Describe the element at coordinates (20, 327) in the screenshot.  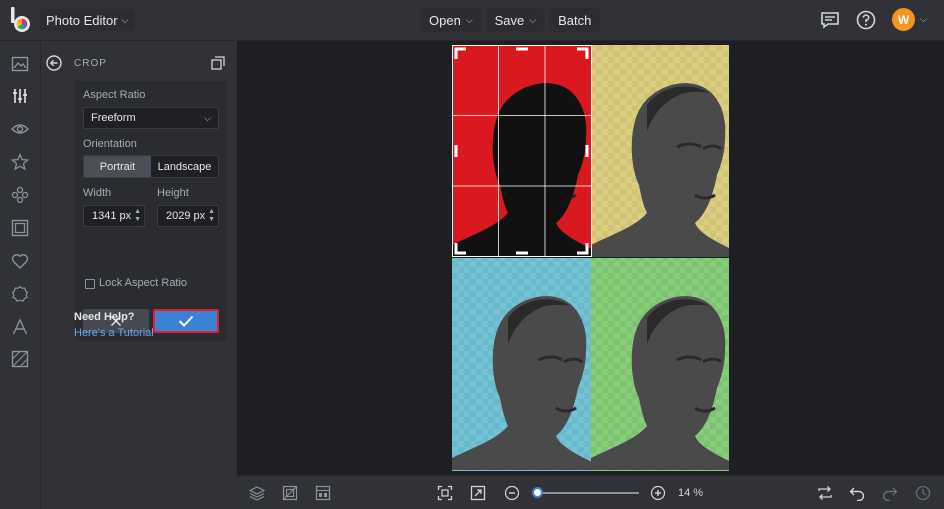
I see `text-icon` at that location.